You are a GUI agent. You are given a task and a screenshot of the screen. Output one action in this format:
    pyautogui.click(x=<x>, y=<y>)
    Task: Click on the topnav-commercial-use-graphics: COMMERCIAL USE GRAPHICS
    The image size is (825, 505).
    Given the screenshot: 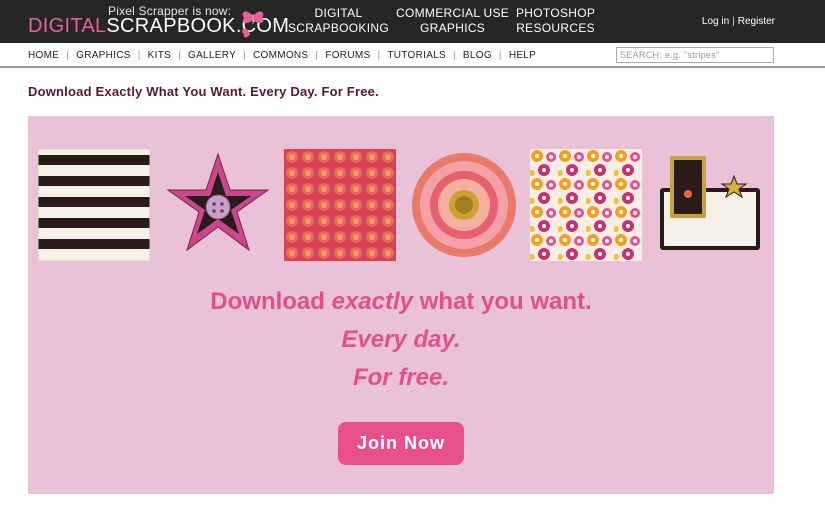 What is the action you would take?
    pyautogui.click(x=452, y=21)
    